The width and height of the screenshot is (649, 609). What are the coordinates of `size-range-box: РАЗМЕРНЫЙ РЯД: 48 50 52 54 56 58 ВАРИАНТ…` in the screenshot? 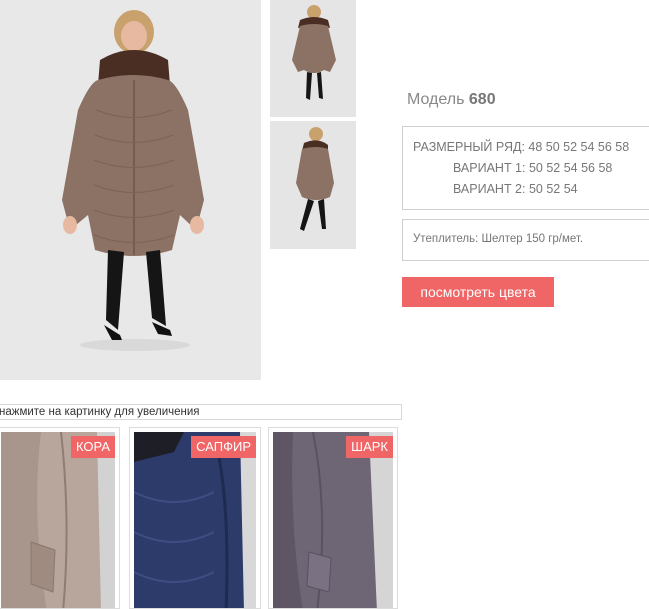 It's located at (525, 168).